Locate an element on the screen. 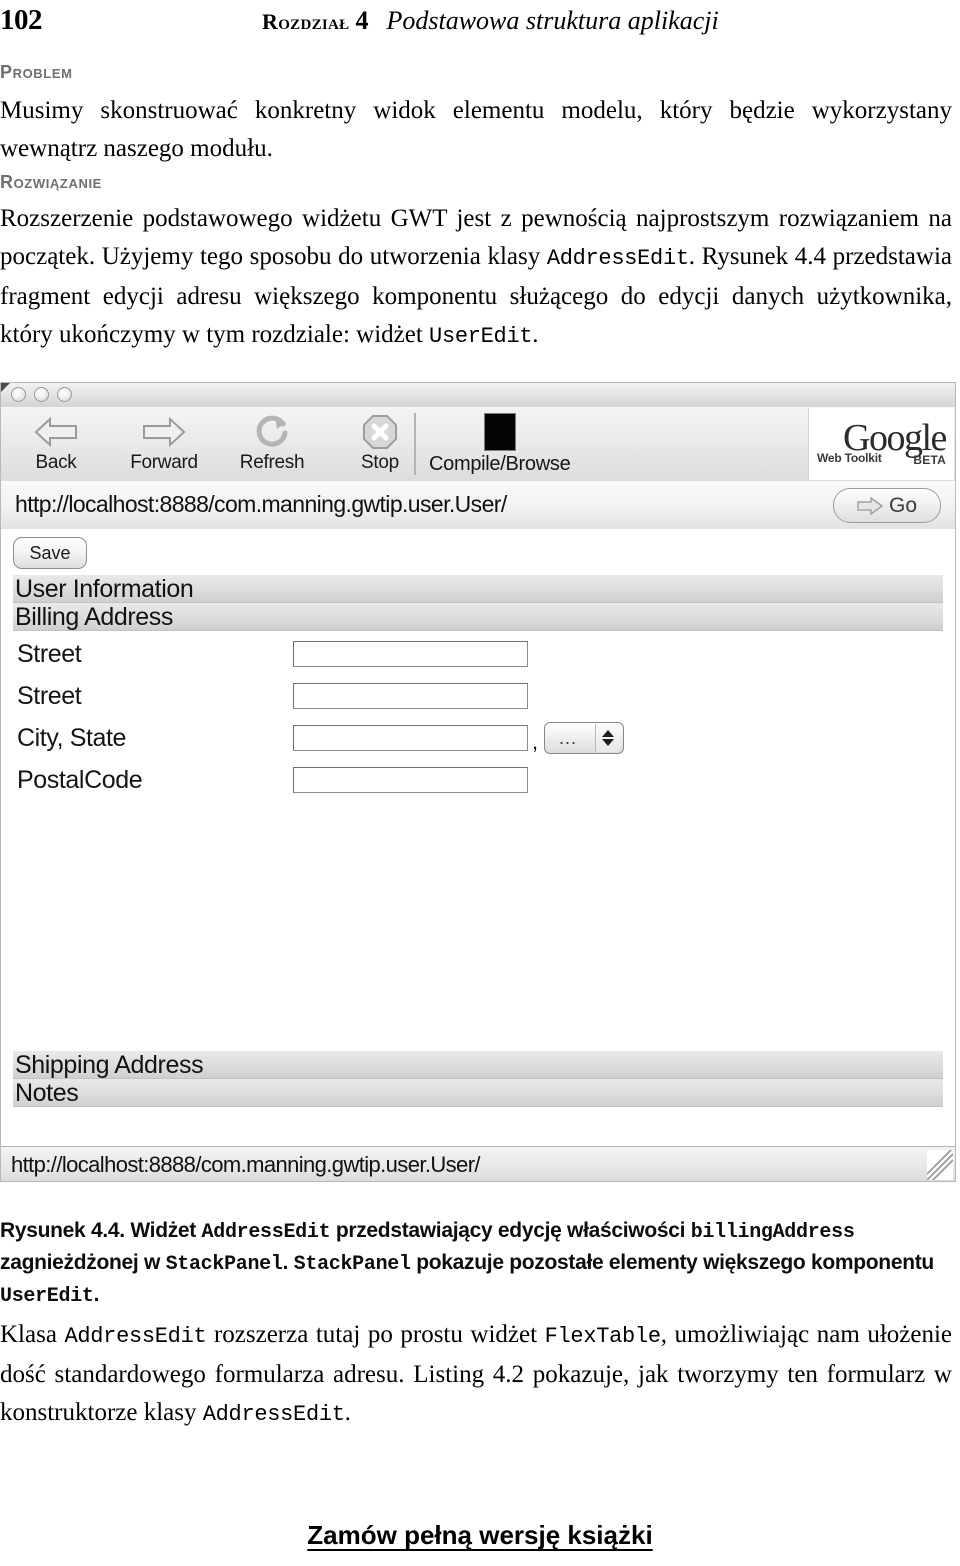 This screenshot has height=1566, width=960. back-arrow-icon is located at coordinates (56, 432).